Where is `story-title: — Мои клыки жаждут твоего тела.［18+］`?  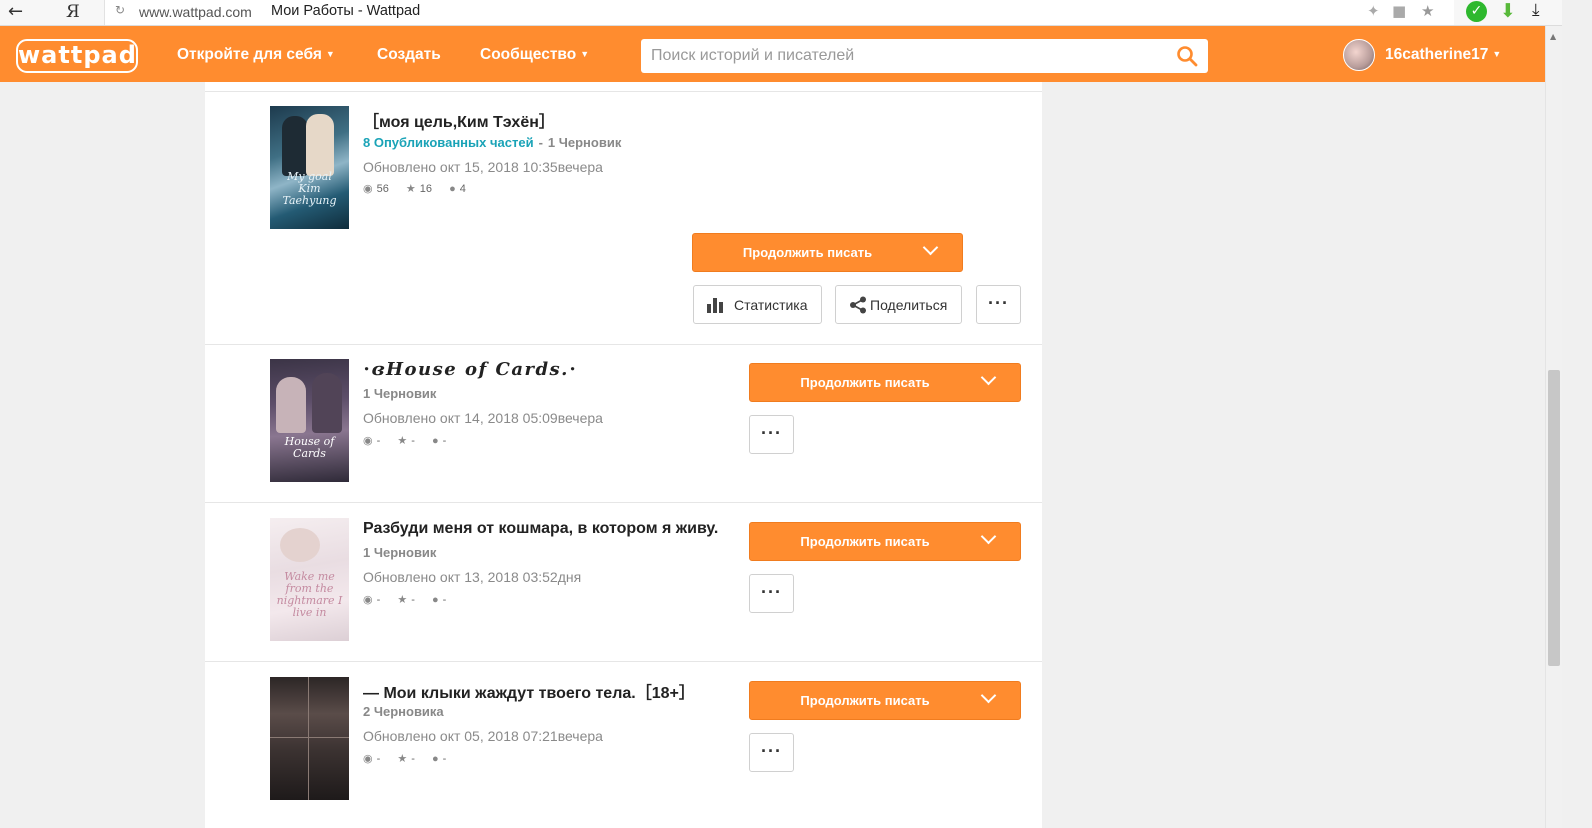
story-title: — Мои клыки жаждут твоего тела.［18+］ is located at coordinates (529, 691).